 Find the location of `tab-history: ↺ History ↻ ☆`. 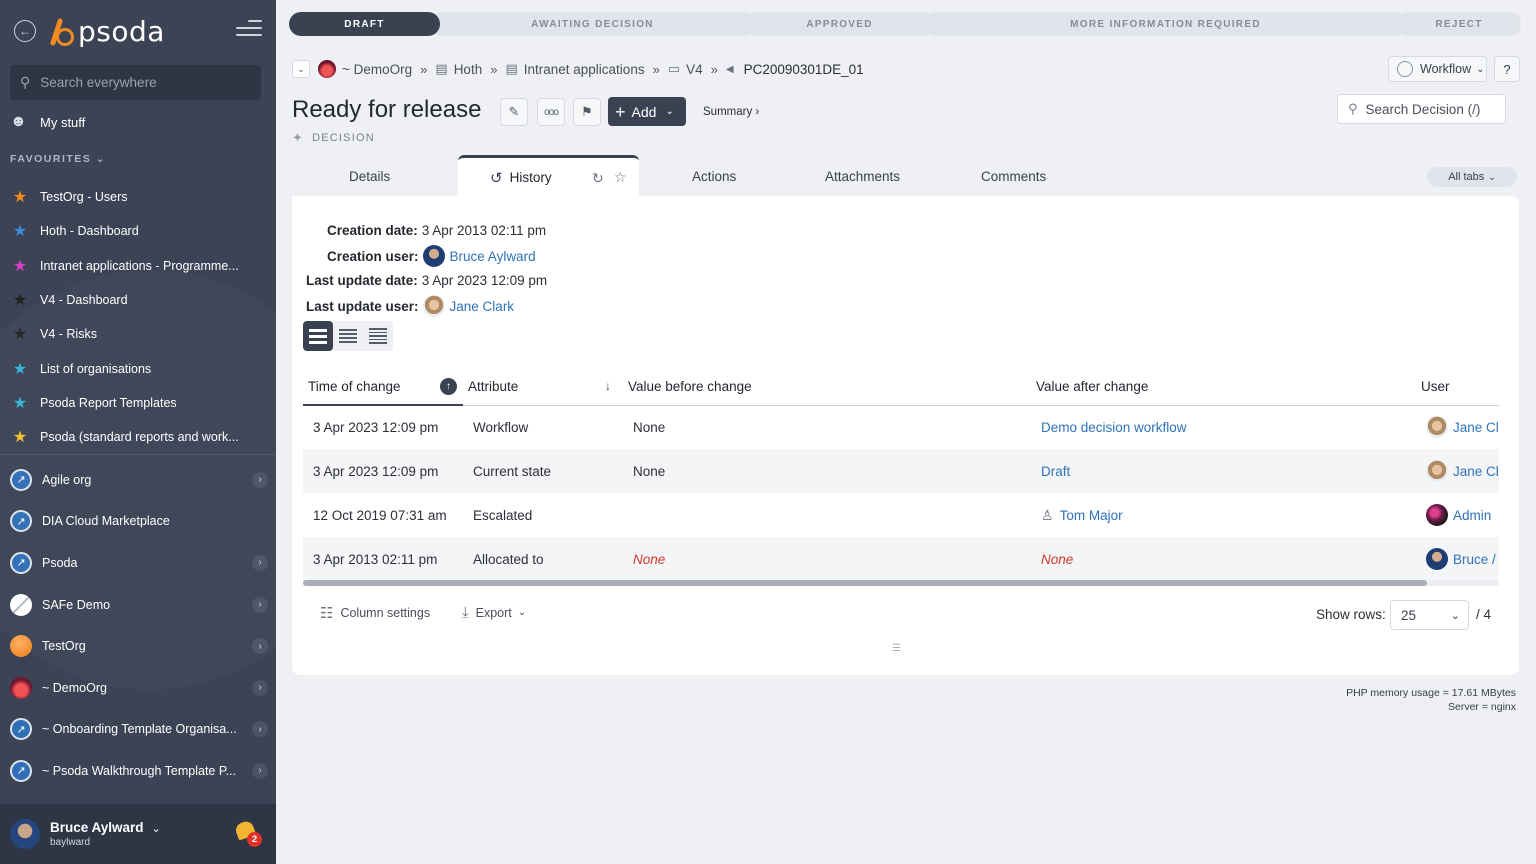

tab-history: ↺ History ↻ ☆ is located at coordinates (548, 176).